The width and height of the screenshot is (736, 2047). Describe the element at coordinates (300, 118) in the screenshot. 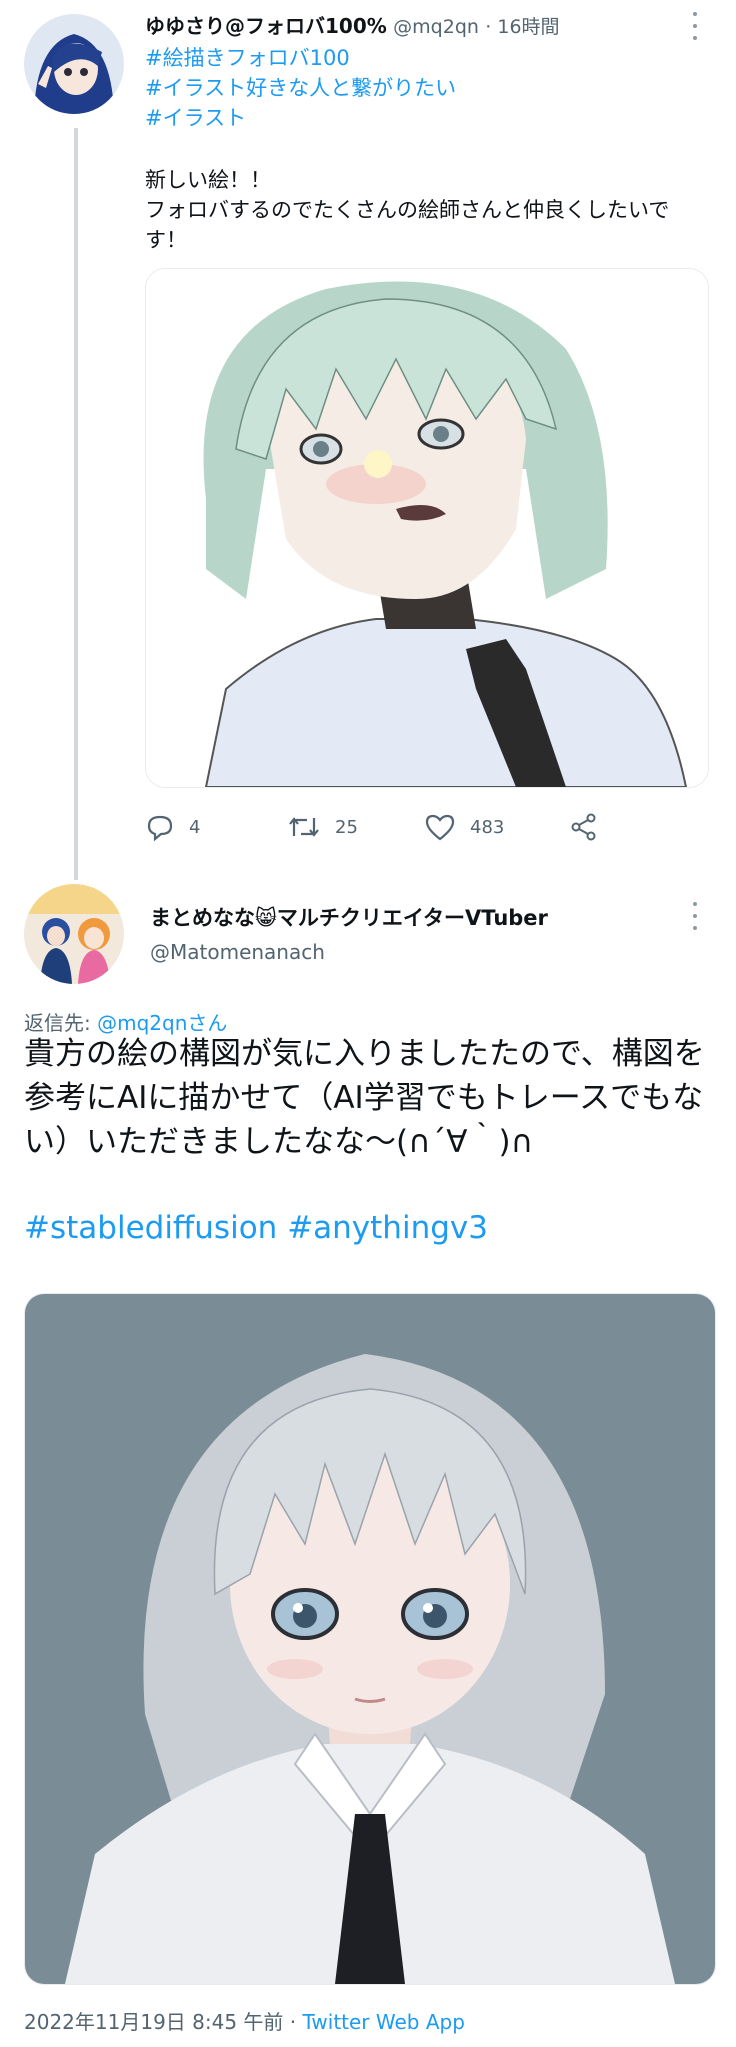

I see `hashtag-link: #イラスト` at that location.